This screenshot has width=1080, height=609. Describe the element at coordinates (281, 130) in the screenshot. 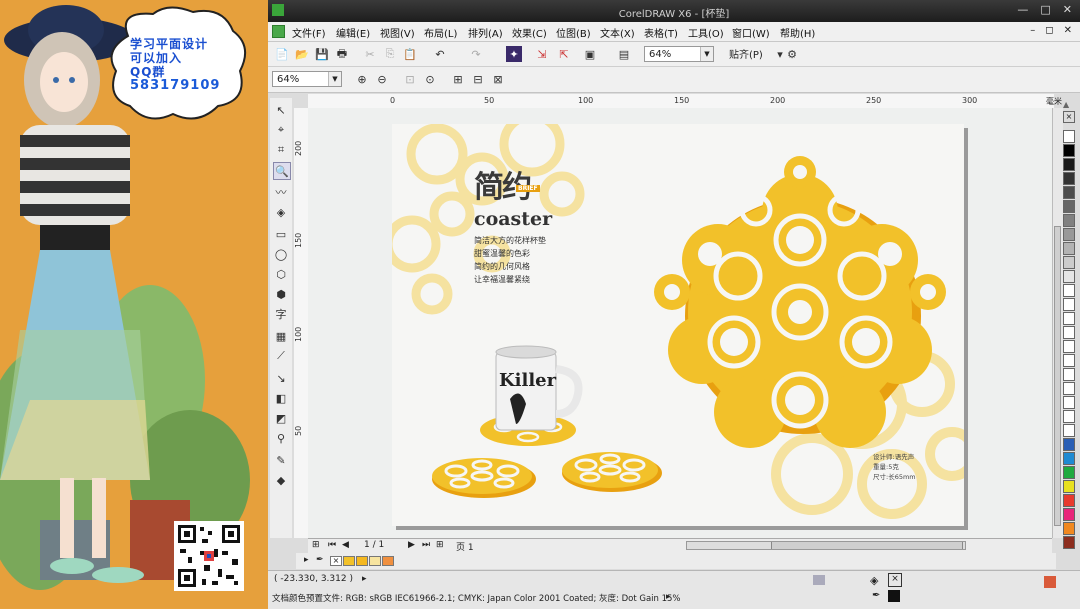

I see `shape-tool-icon: ⌖` at that location.